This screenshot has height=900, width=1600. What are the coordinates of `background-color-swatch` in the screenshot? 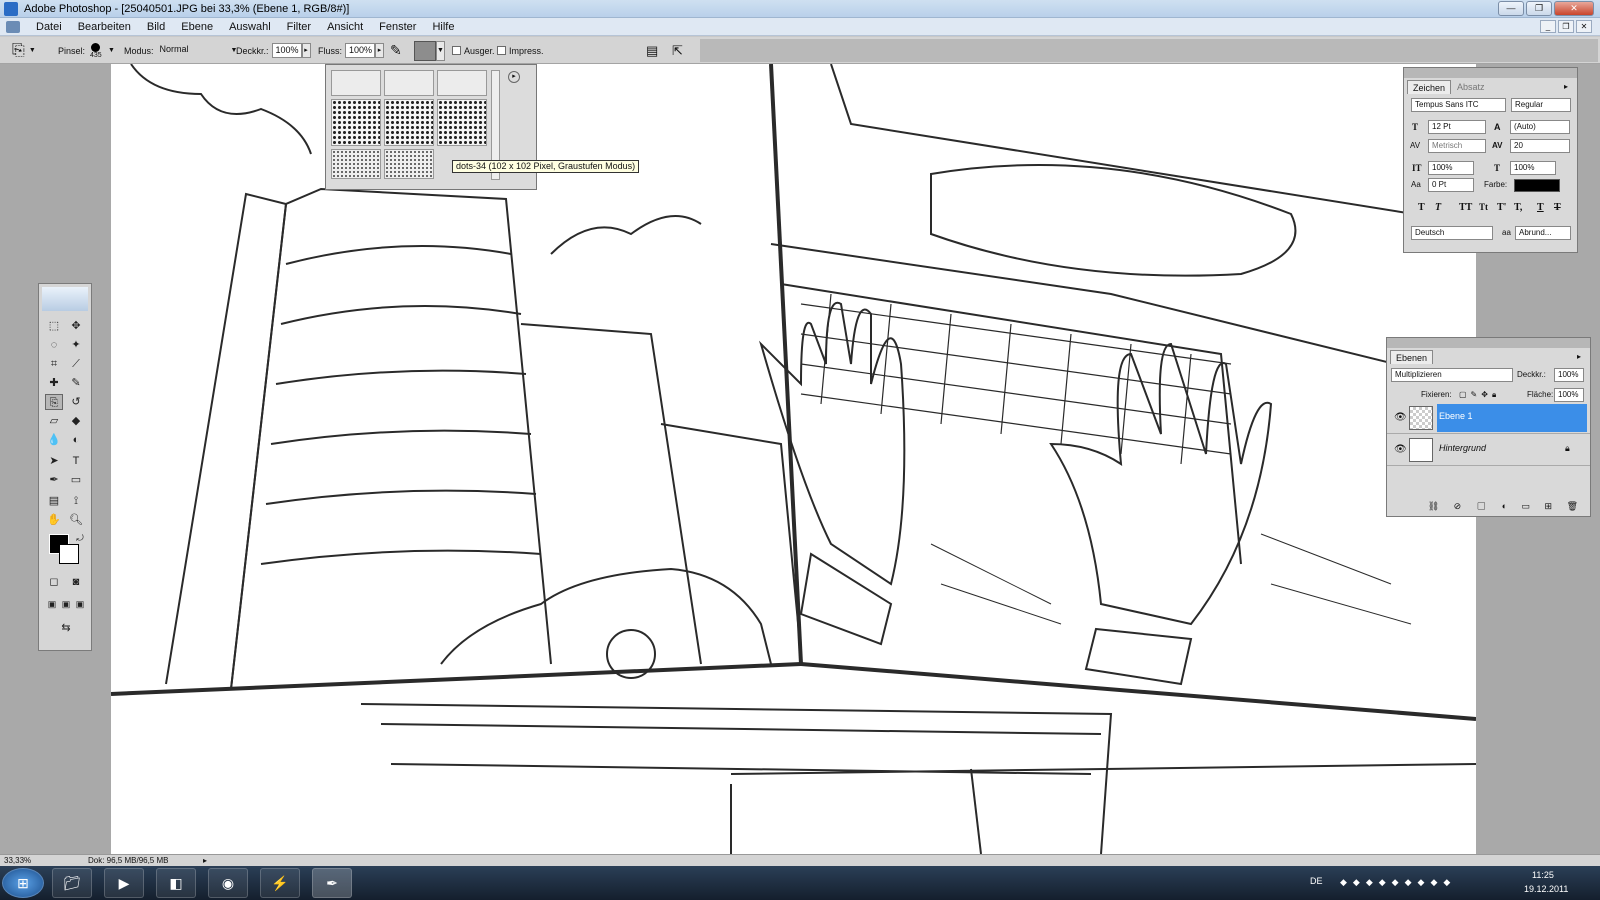 It's located at (69, 554).